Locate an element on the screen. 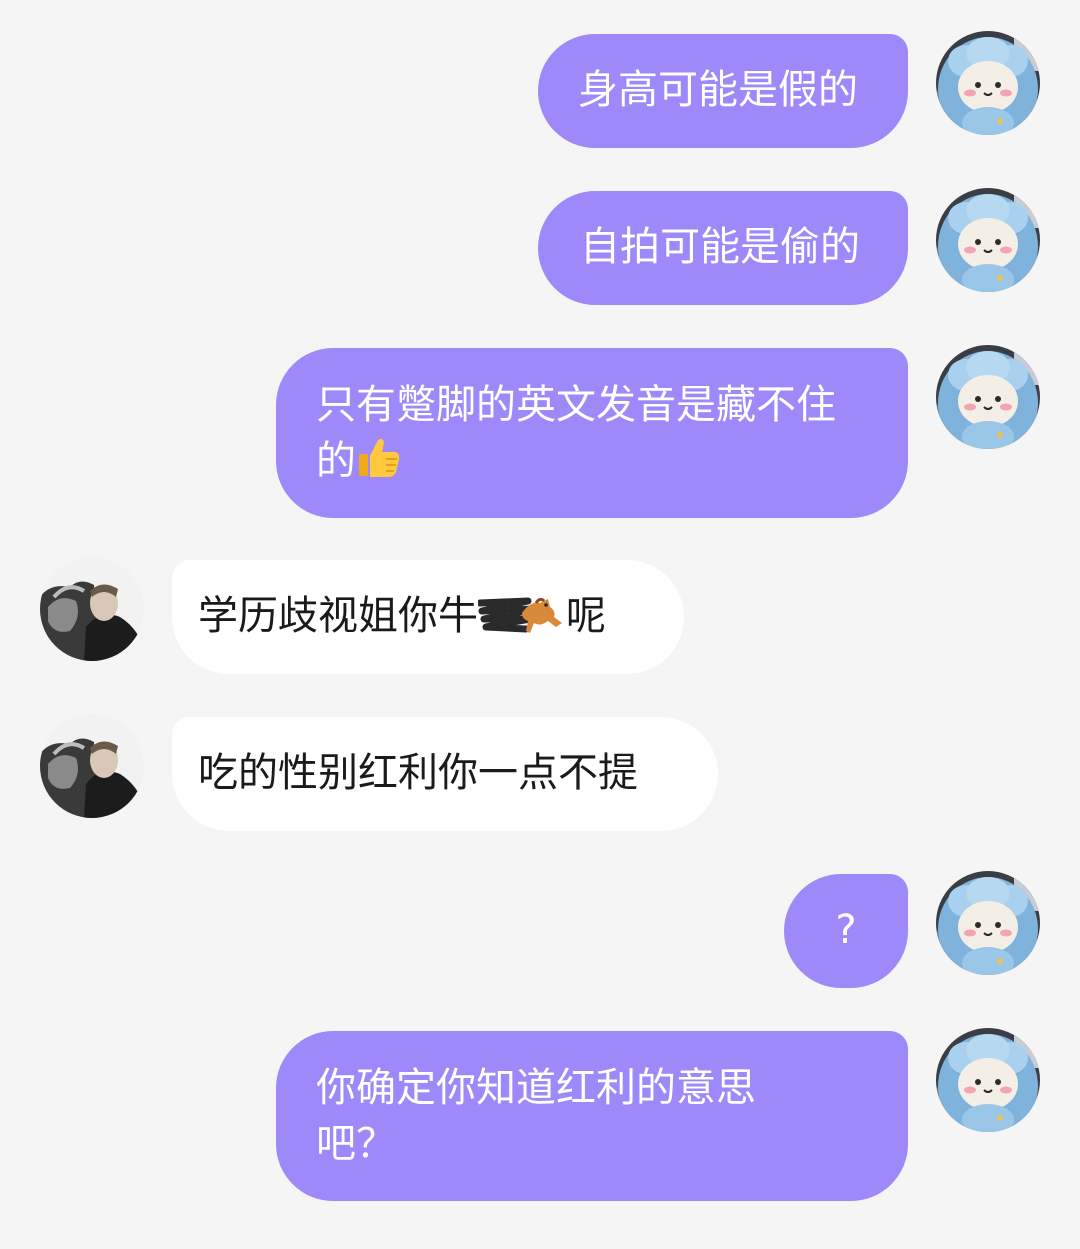 The image size is (1080, 1249). outgoing-message-bubble: 只有蹩脚的英文发音是藏不住的 is located at coordinates (592, 433).